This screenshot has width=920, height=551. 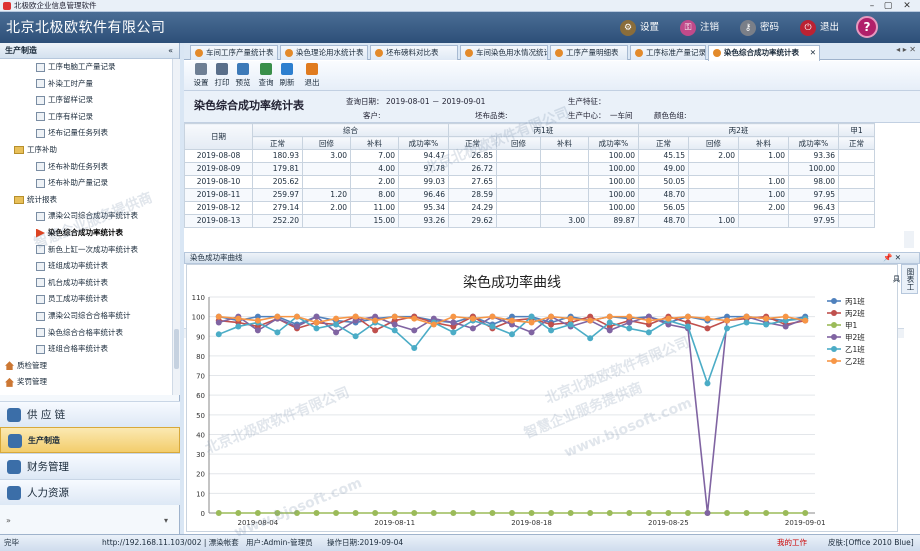 What do you see at coordinates (72, 167) in the screenshot?
I see `tree-item: 坯布补助任务列表` at bounding box center [72, 167].